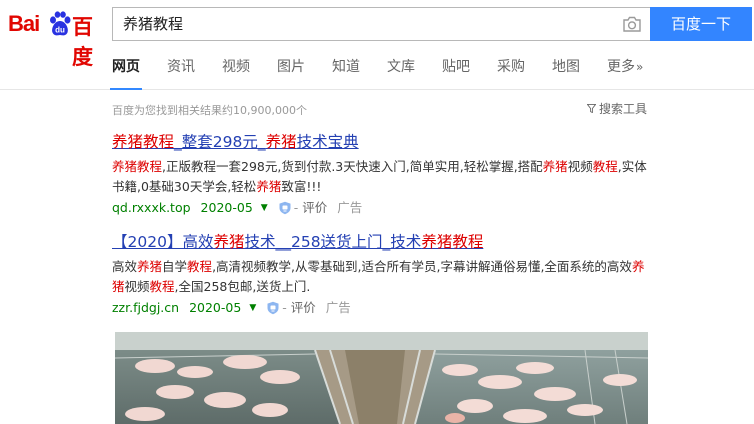 This screenshot has height=424, width=754. What do you see at coordinates (242, 286) in the screenshot?
I see `abstract-text: ,全国258包邮,送货上门.` at bounding box center [242, 286].